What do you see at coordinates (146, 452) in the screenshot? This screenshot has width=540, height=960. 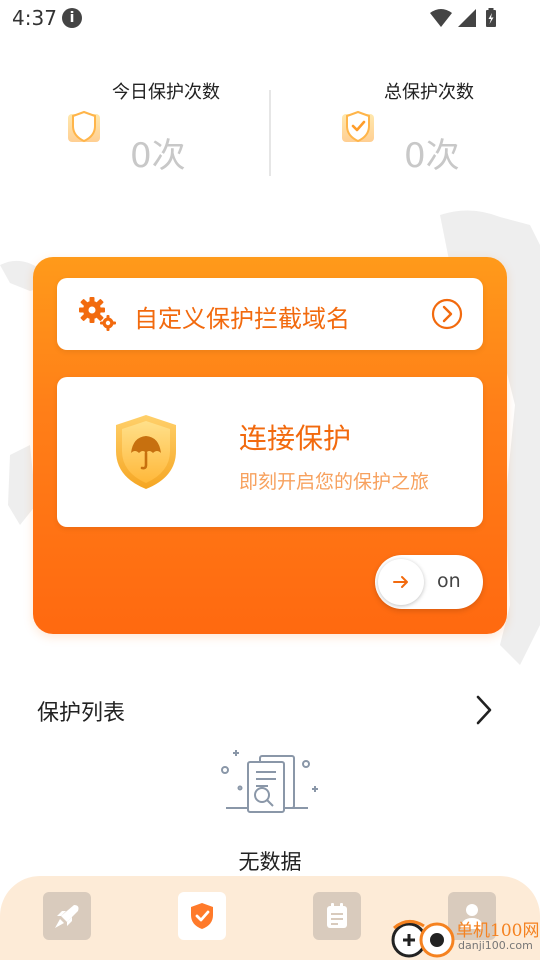 I see `umbrella-shield-icon` at bounding box center [146, 452].